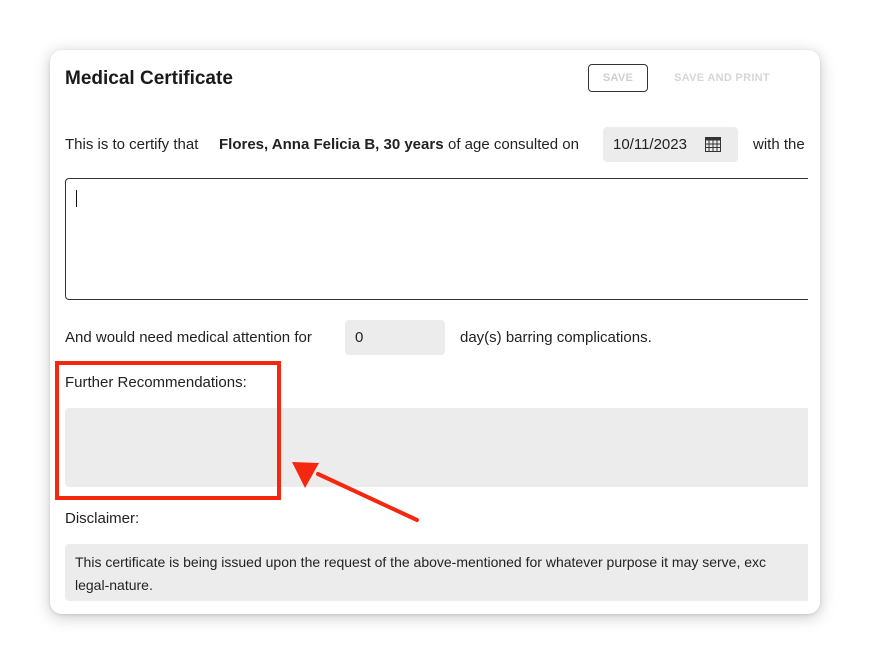  Describe the element at coordinates (713, 144) in the screenshot. I see `calendar-icon` at that location.